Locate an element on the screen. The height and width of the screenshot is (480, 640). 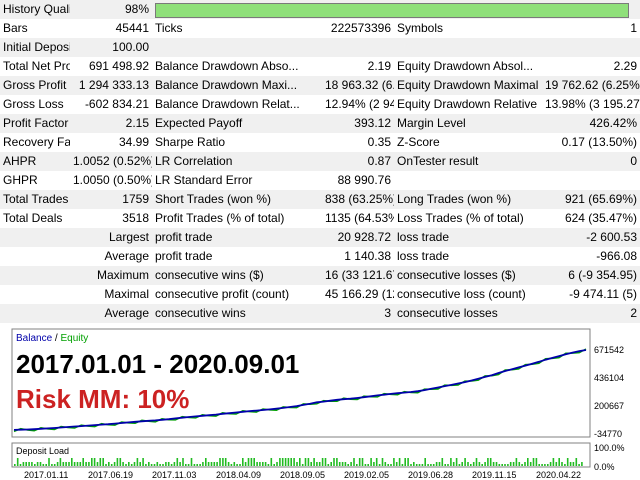
stats-value: 45441 is located at coordinates (111, 28).